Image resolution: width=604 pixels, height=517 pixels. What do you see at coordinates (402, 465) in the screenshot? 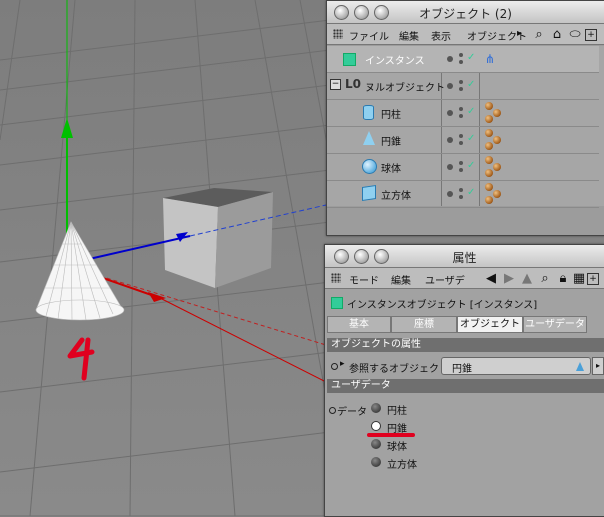
I see `option-label: 立方体` at bounding box center [402, 465].